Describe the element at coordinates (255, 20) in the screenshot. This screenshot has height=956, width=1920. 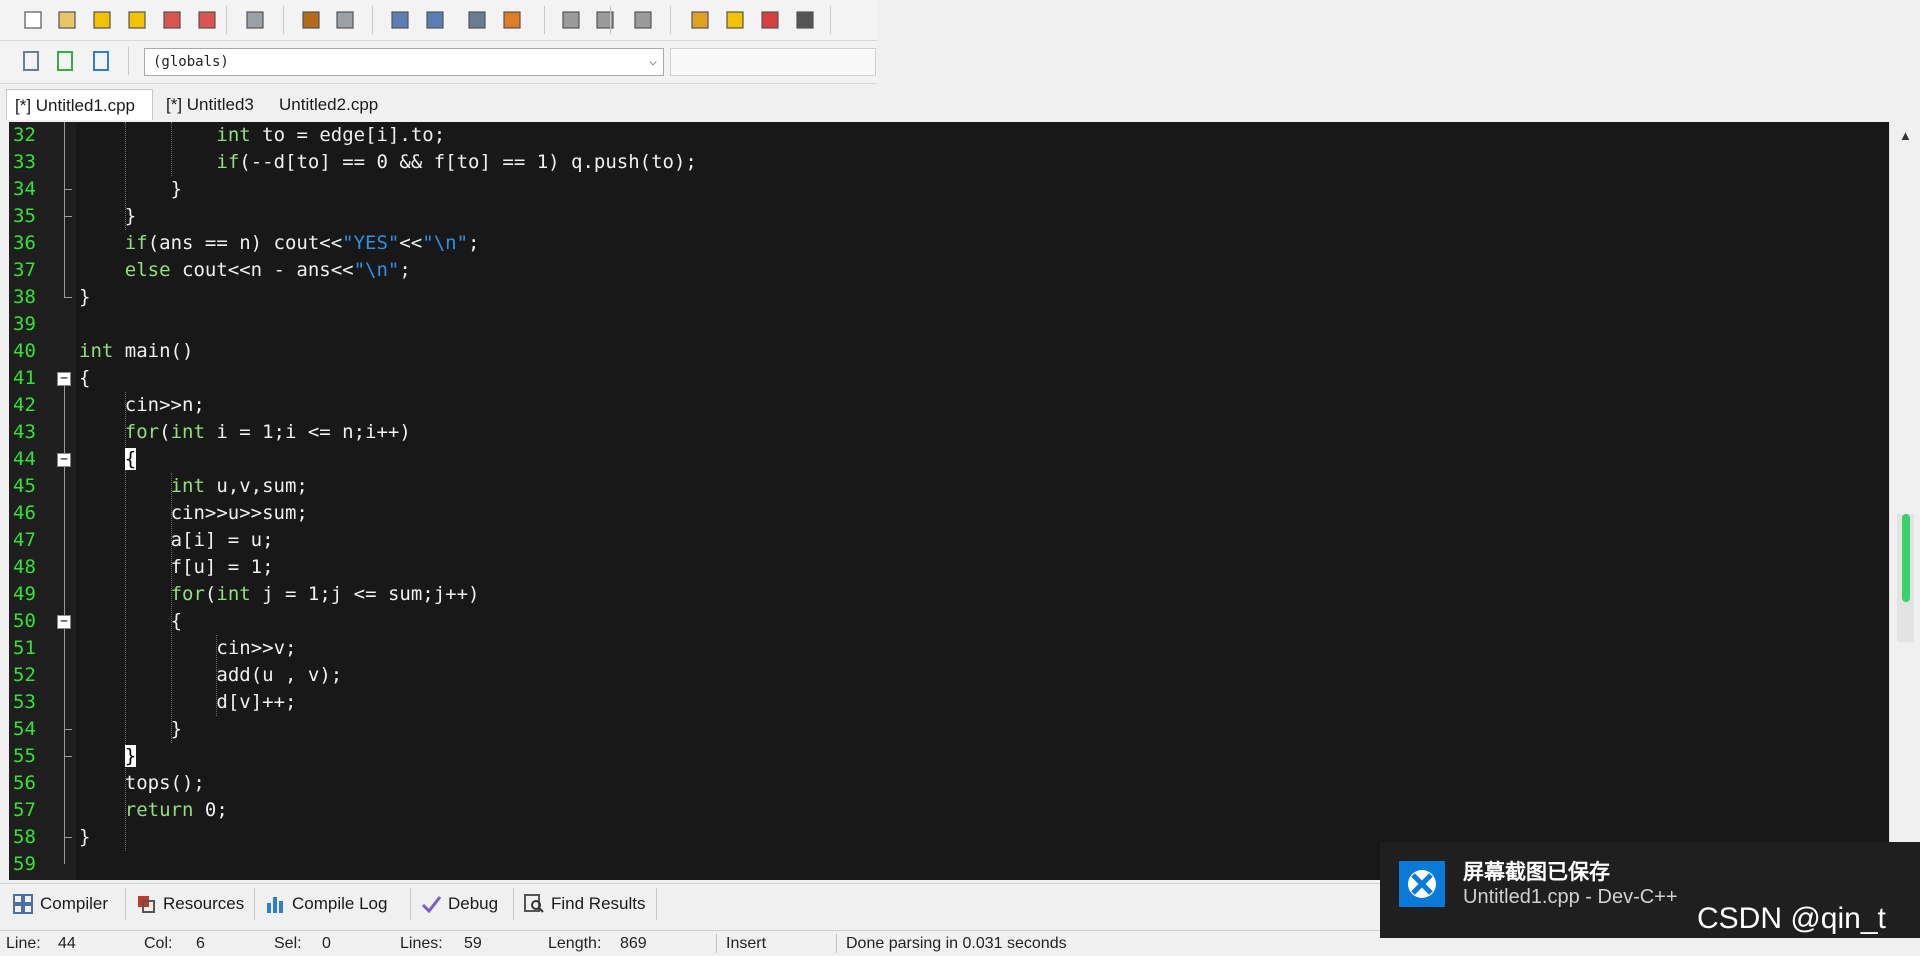
I see `print-icon` at that location.